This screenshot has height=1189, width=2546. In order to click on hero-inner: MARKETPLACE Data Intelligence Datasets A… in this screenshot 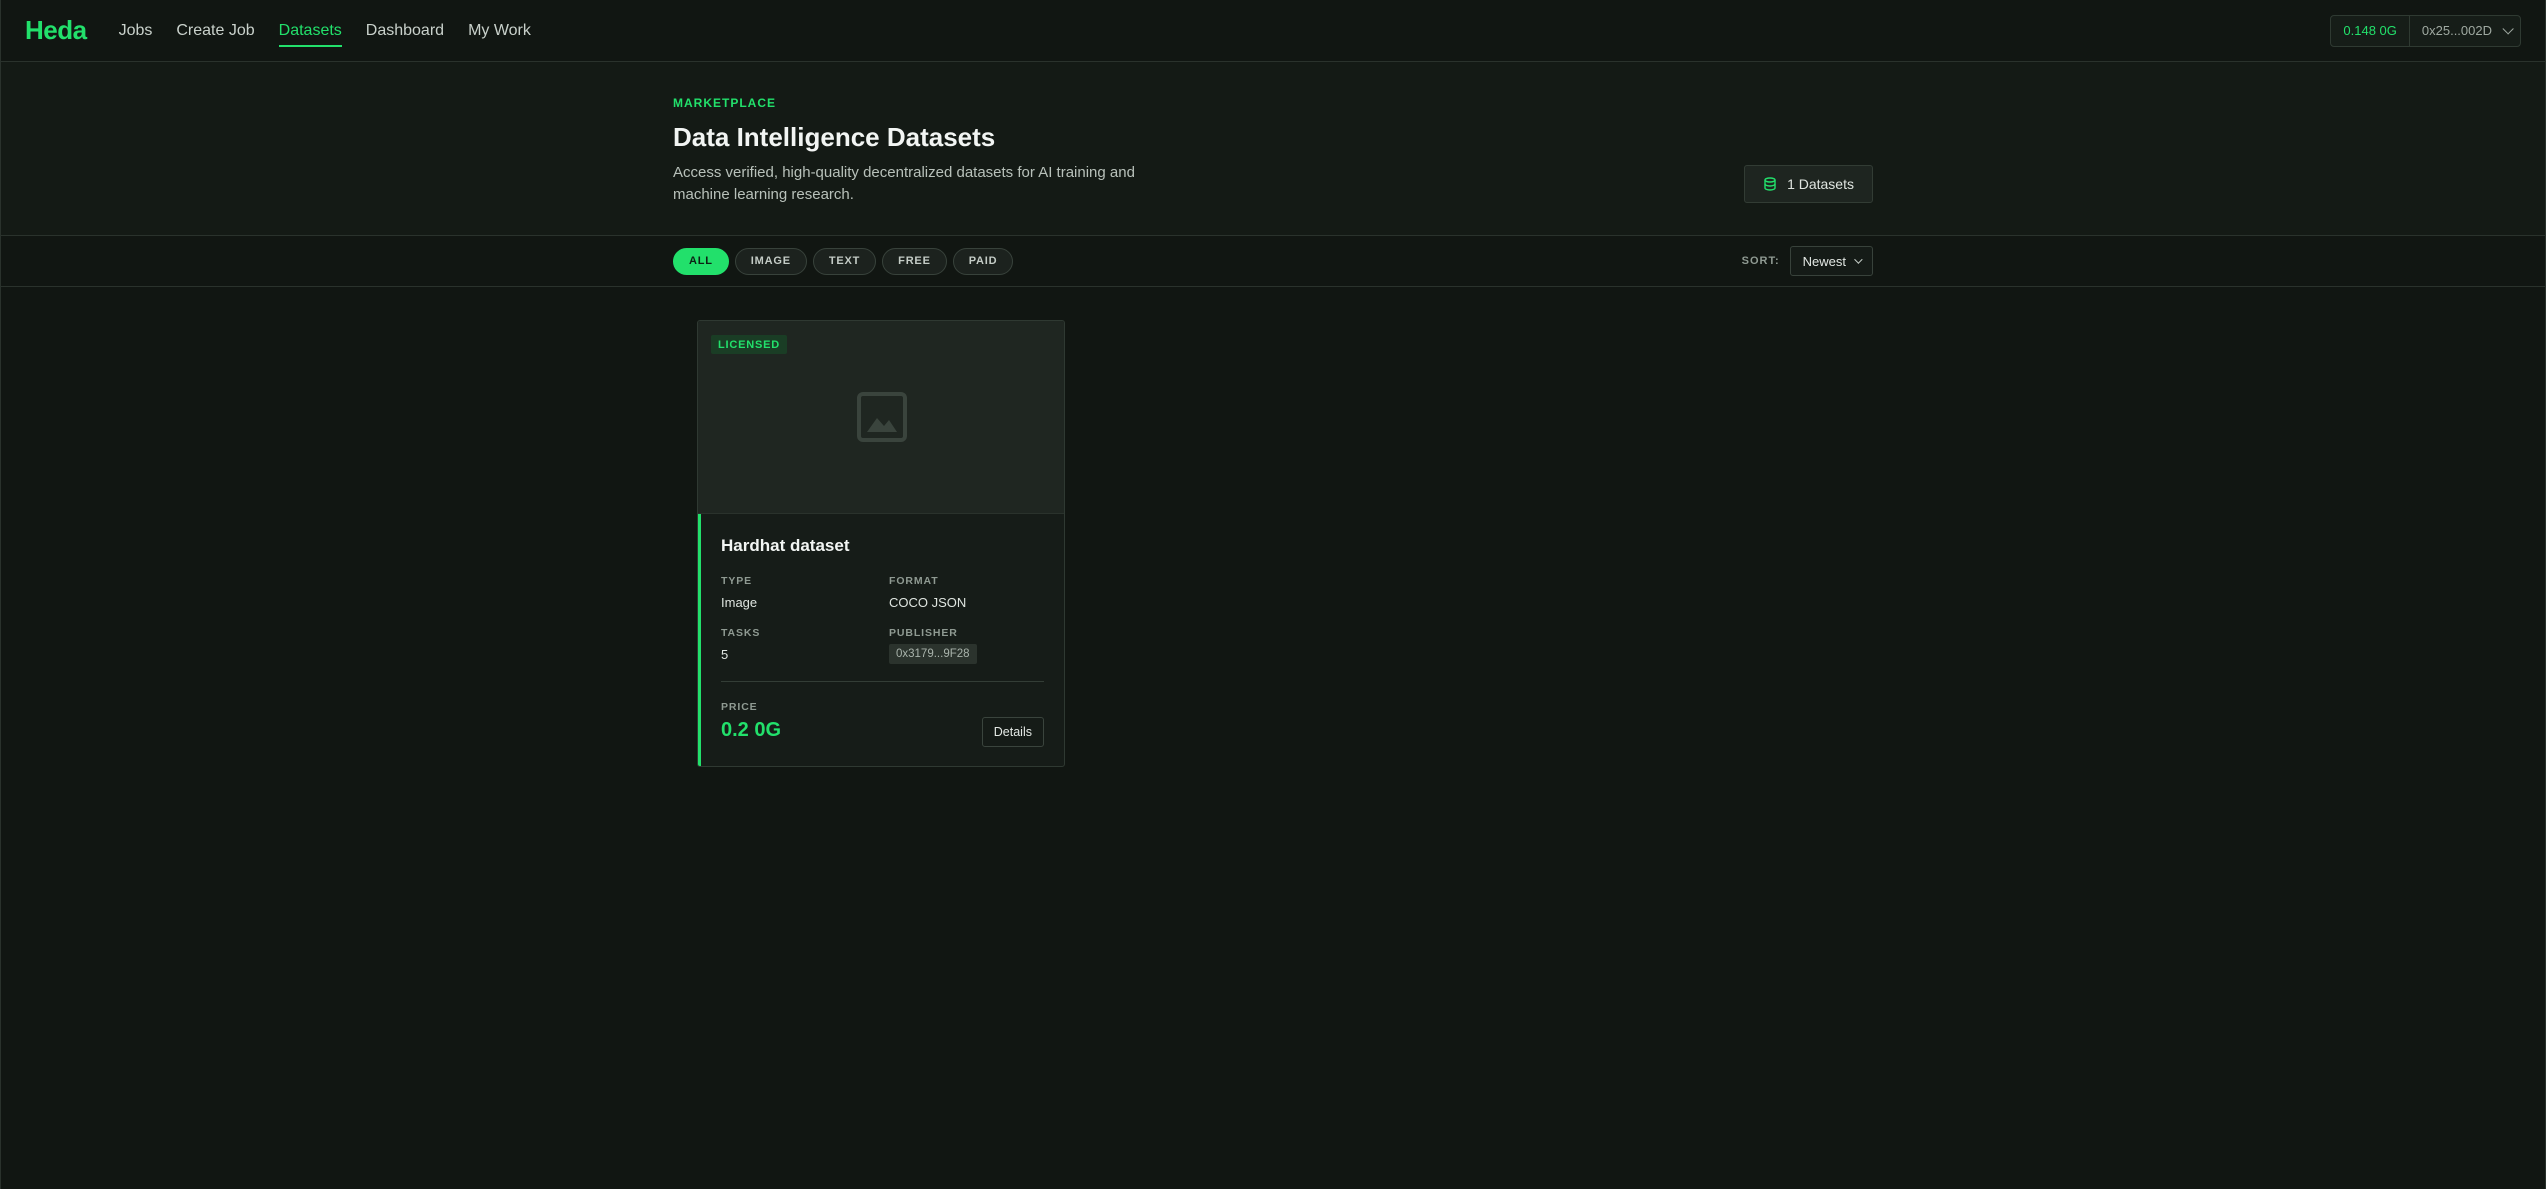, I will do `click(1273, 148)`.